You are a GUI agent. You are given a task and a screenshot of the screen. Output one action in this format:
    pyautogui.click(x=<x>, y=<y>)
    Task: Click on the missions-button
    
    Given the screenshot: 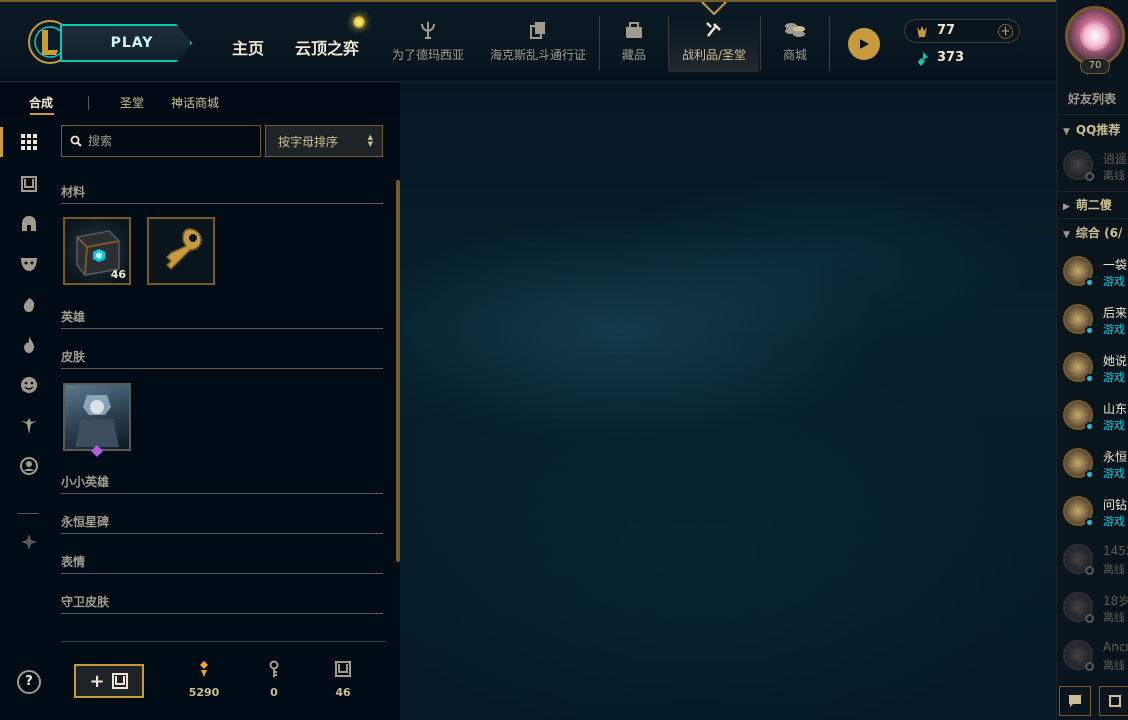 What is the action you would take?
    pyautogui.click(x=1113, y=701)
    